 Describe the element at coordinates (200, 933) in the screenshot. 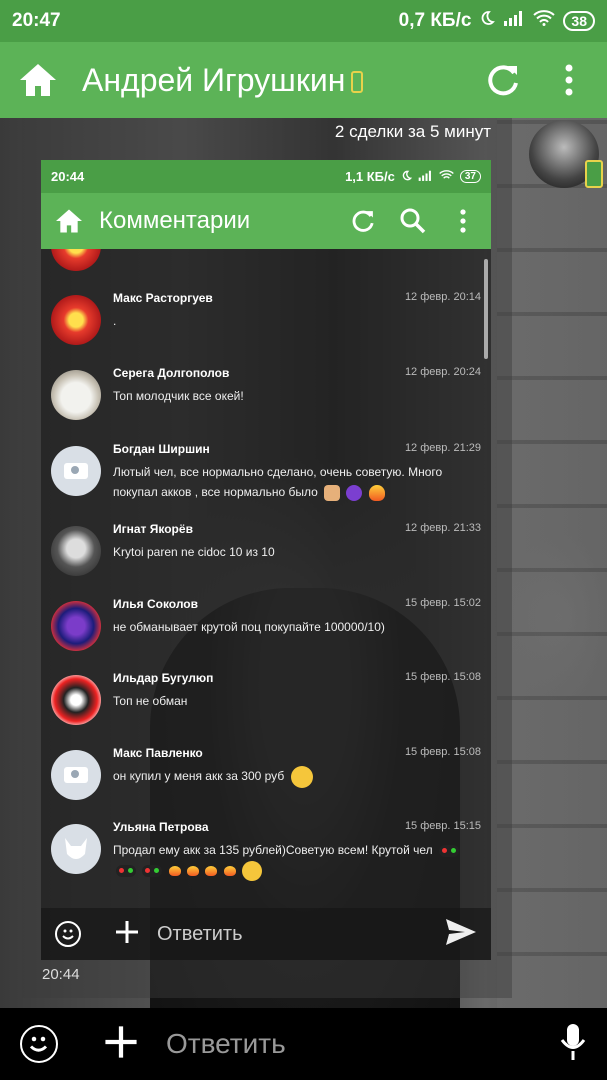

I see `embedded-reply-placeholder: Ответить` at that location.